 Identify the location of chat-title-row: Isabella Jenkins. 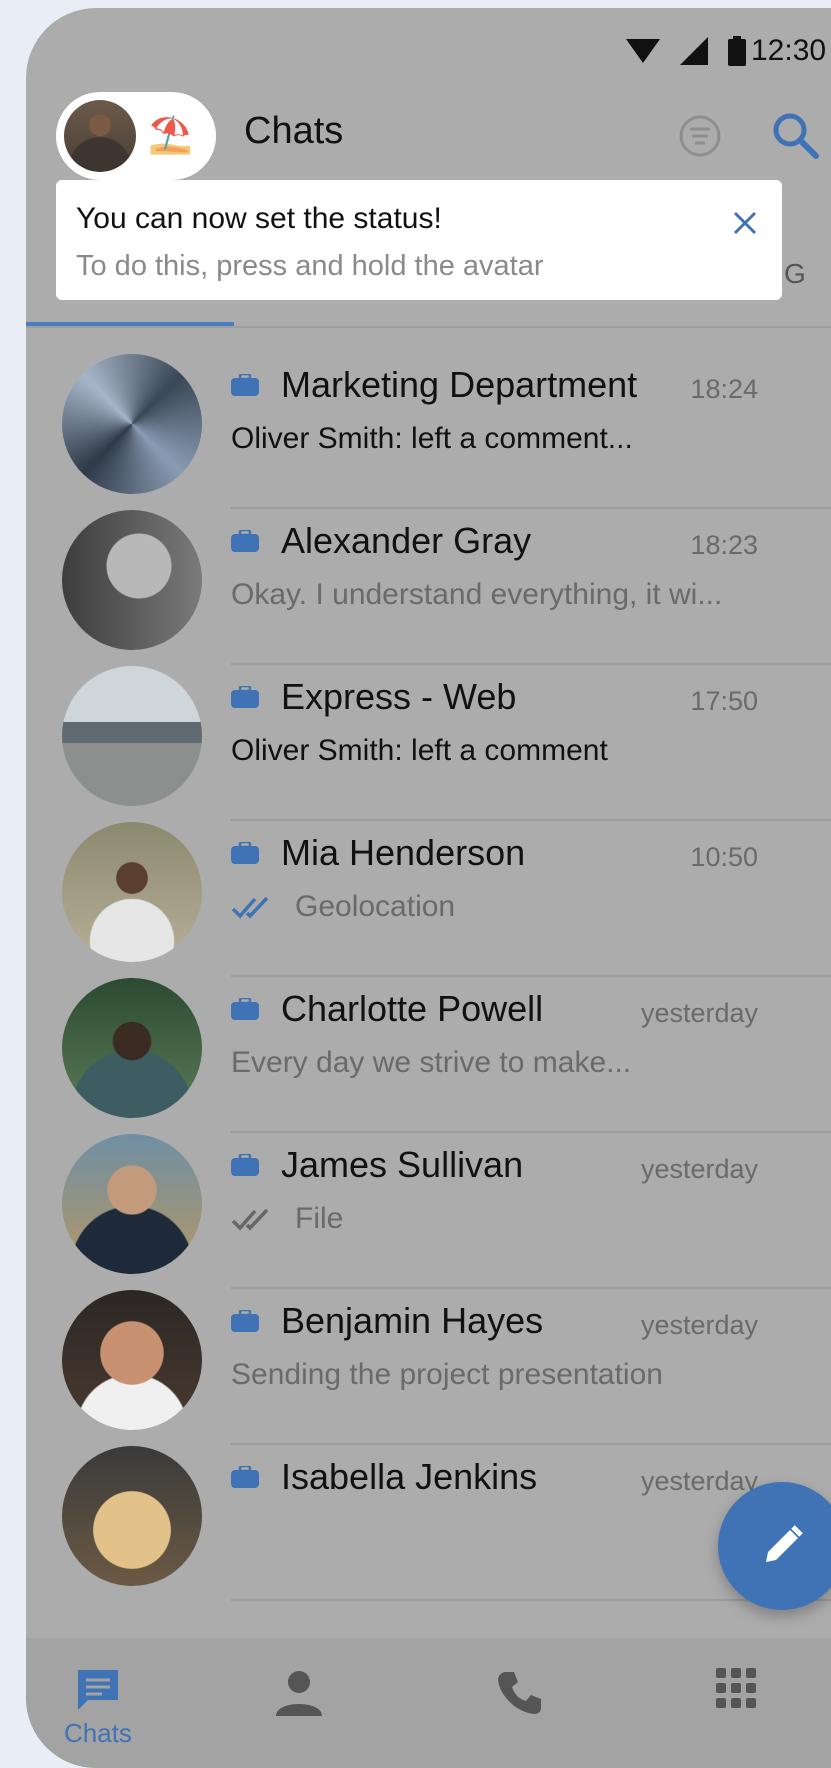
(384, 1477).